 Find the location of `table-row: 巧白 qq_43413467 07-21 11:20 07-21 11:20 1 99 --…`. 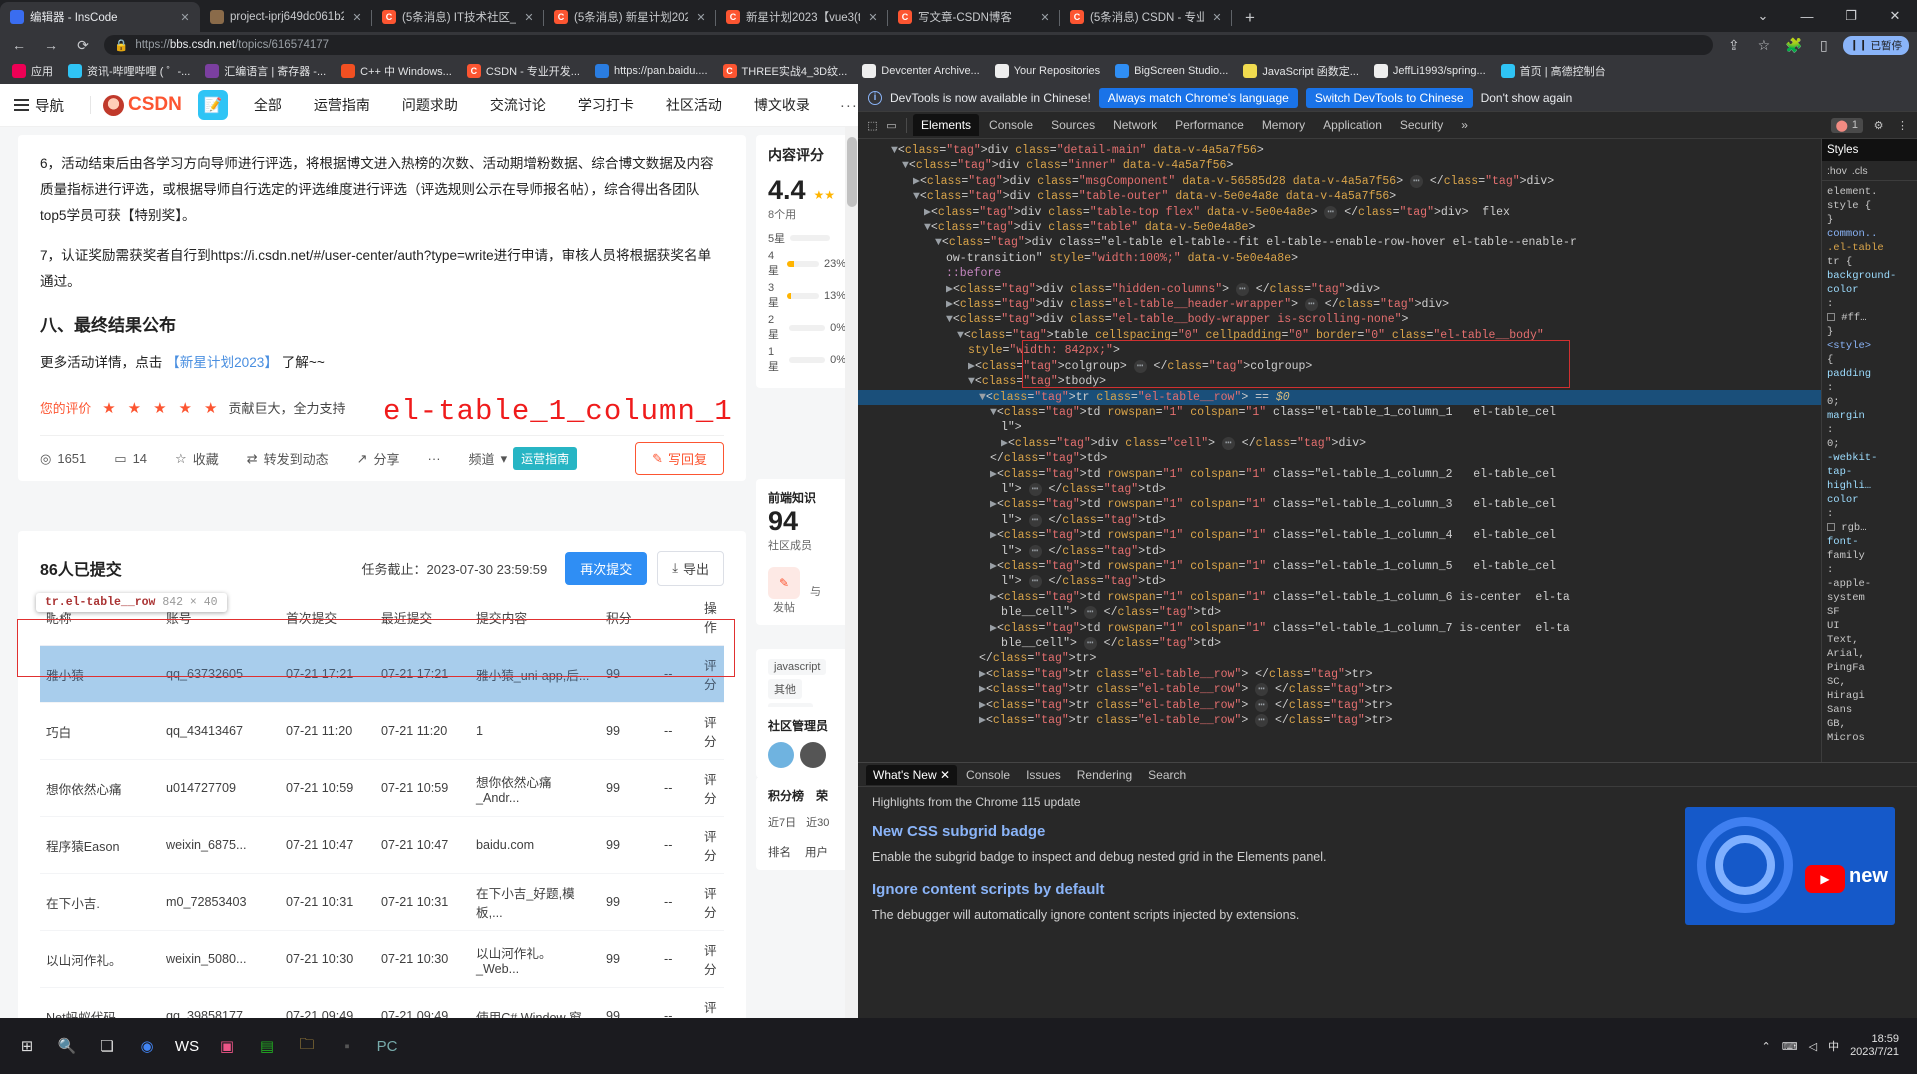

table-row: 巧白 qq_43413467 07-21 11:20 07-21 11:20 1 99 --… is located at coordinates (382, 731).